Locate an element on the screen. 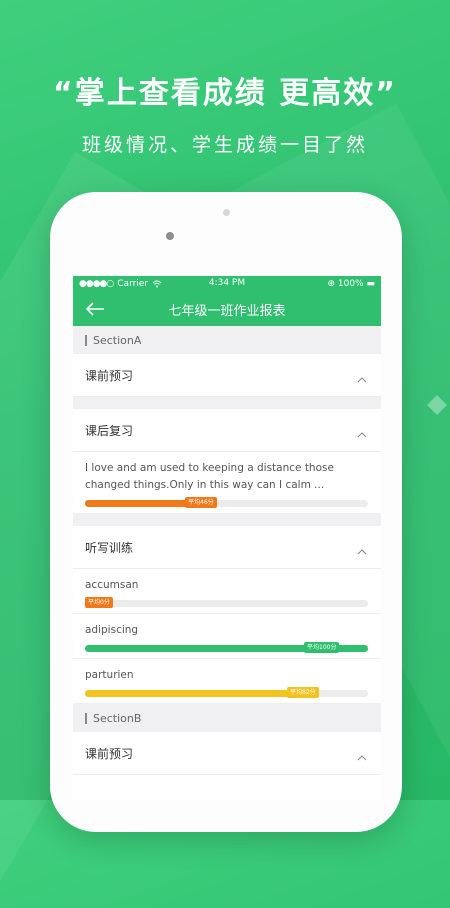 This screenshot has width=450, height=908. item-text: parturien is located at coordinates (109, 675).